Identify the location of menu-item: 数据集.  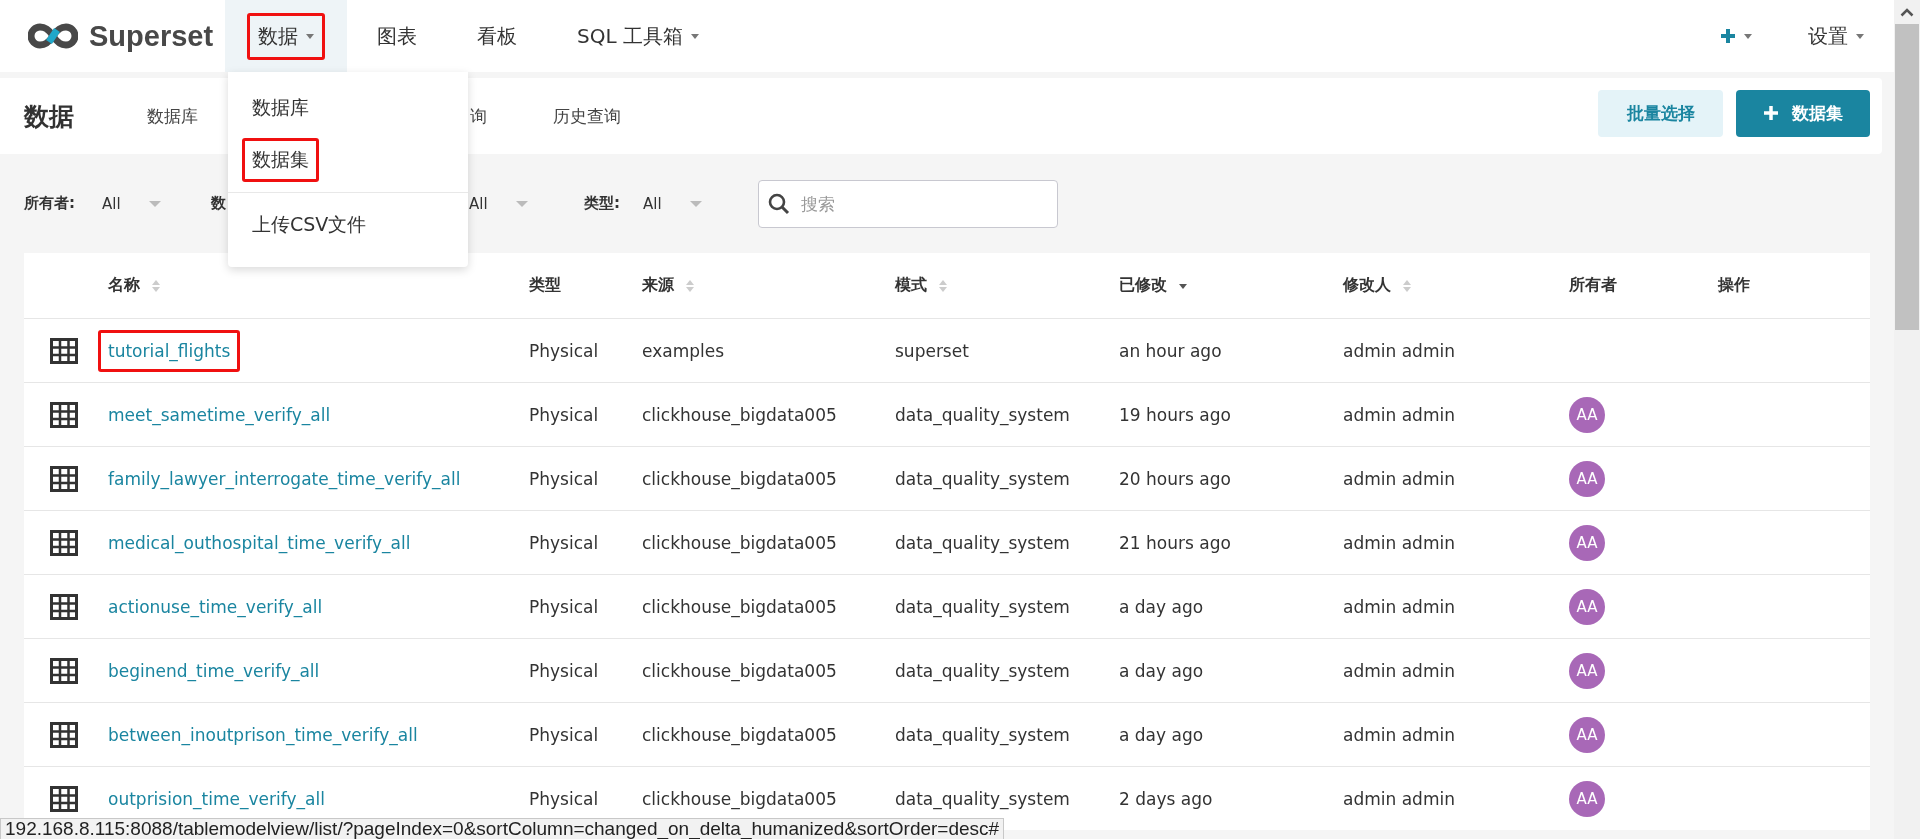
(280, 160).